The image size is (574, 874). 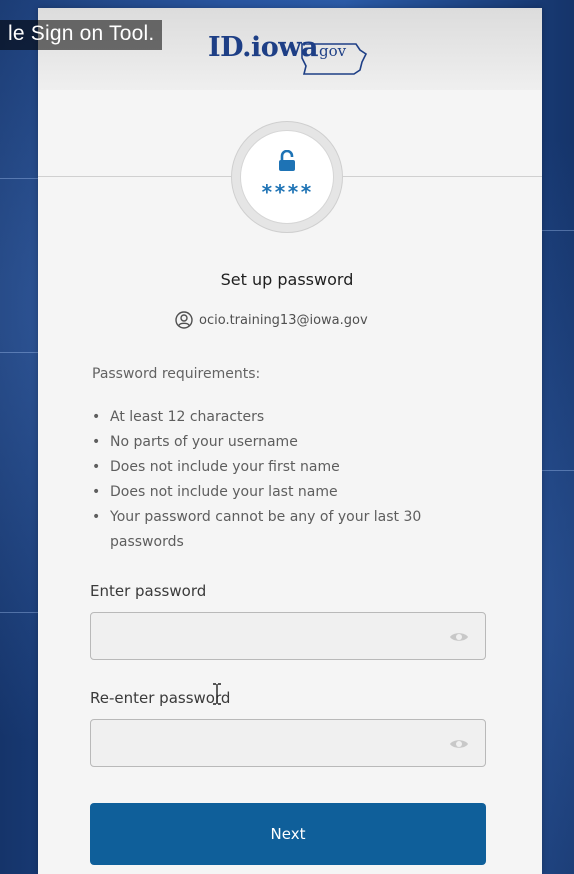 What do you see at coordinates (160, 698) in the screenshot?
I see `confirm-password-label: Re-enter password` at bounding box center [160, 698].